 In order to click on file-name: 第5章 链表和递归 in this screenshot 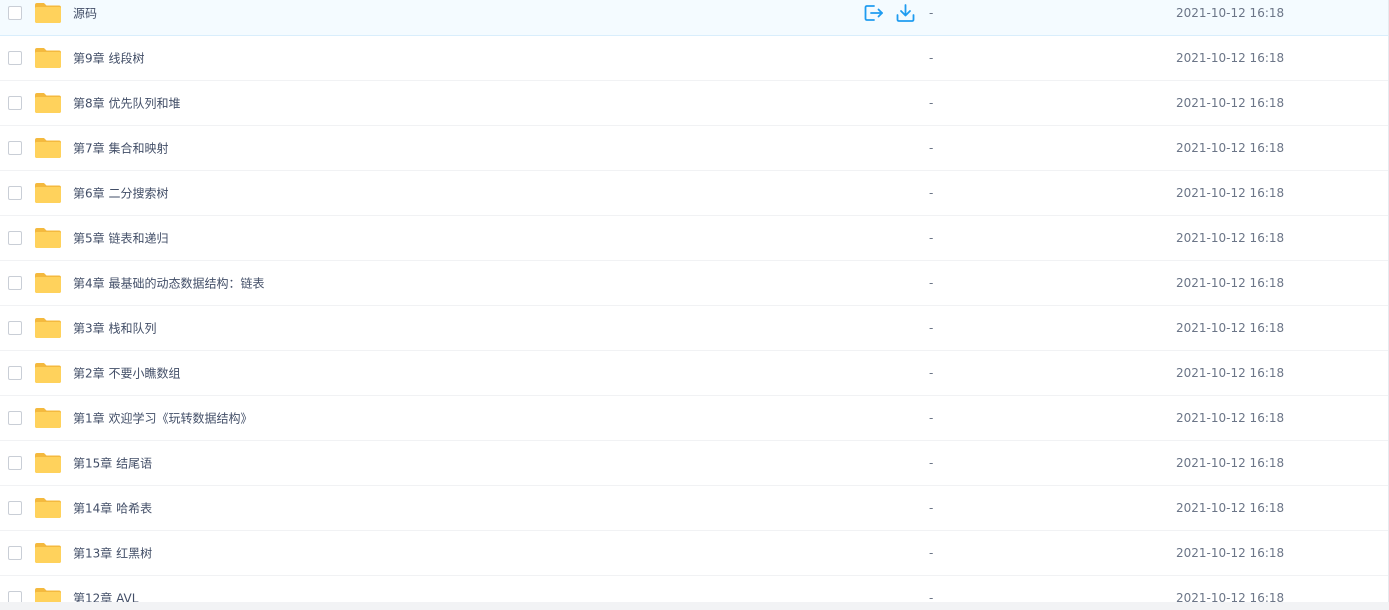, I will do `click(120, 238)`.